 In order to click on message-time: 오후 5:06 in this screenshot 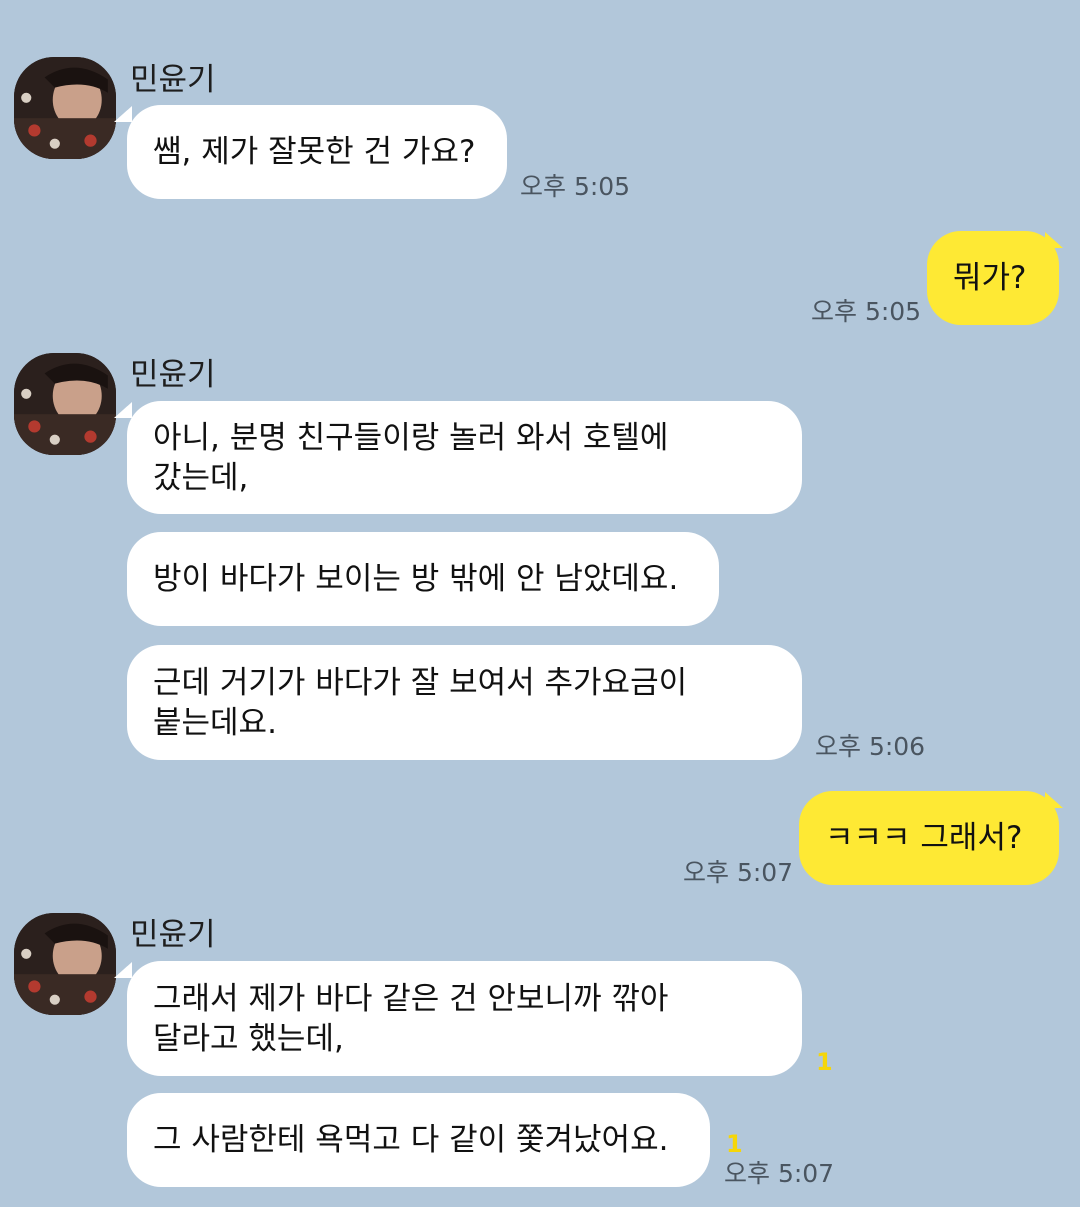, I will do `click(870, 746)`.